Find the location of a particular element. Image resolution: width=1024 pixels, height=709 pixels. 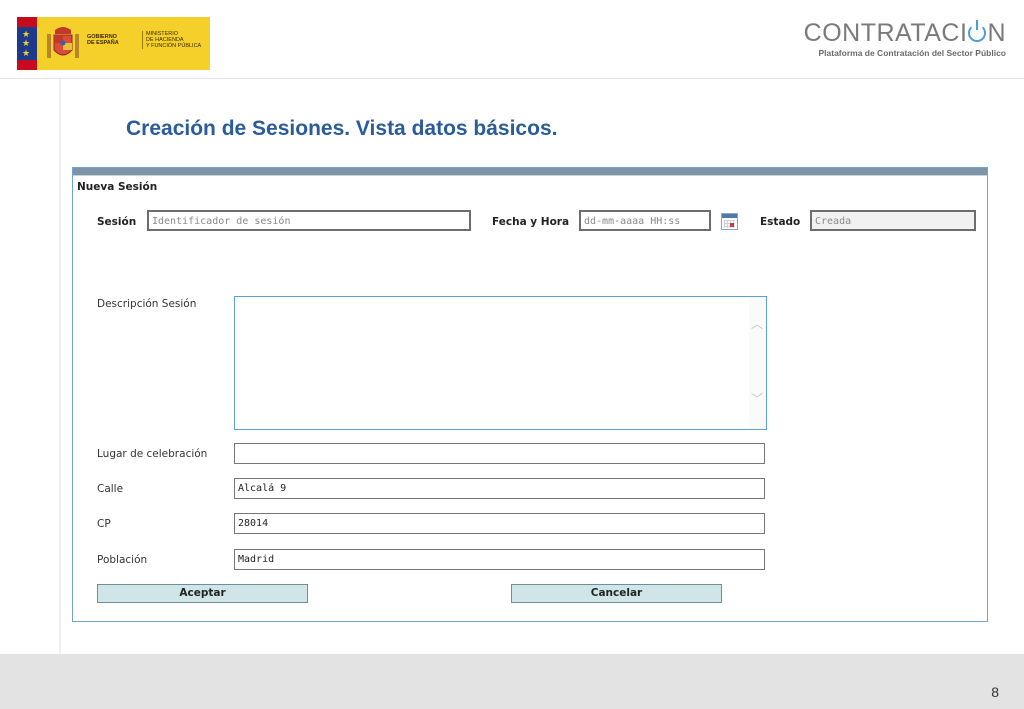

ministry-line-3: Y FUNCIÓN PÚBLICA is located at coordinates (174, 46).